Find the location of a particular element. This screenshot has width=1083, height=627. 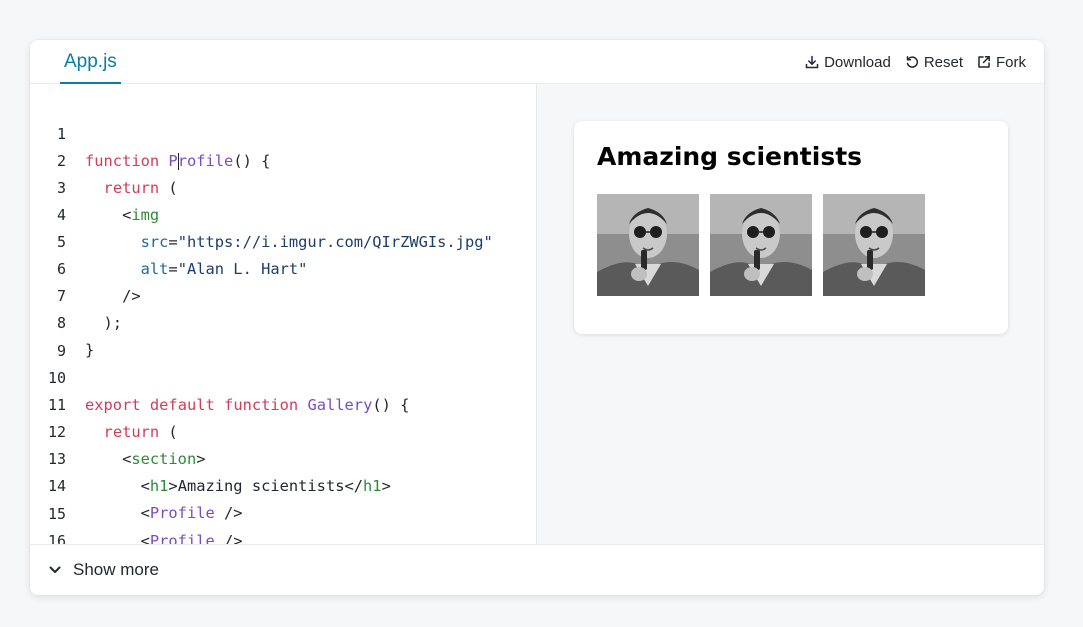

code-line: 3 <img is located at coordinates (94, 186).